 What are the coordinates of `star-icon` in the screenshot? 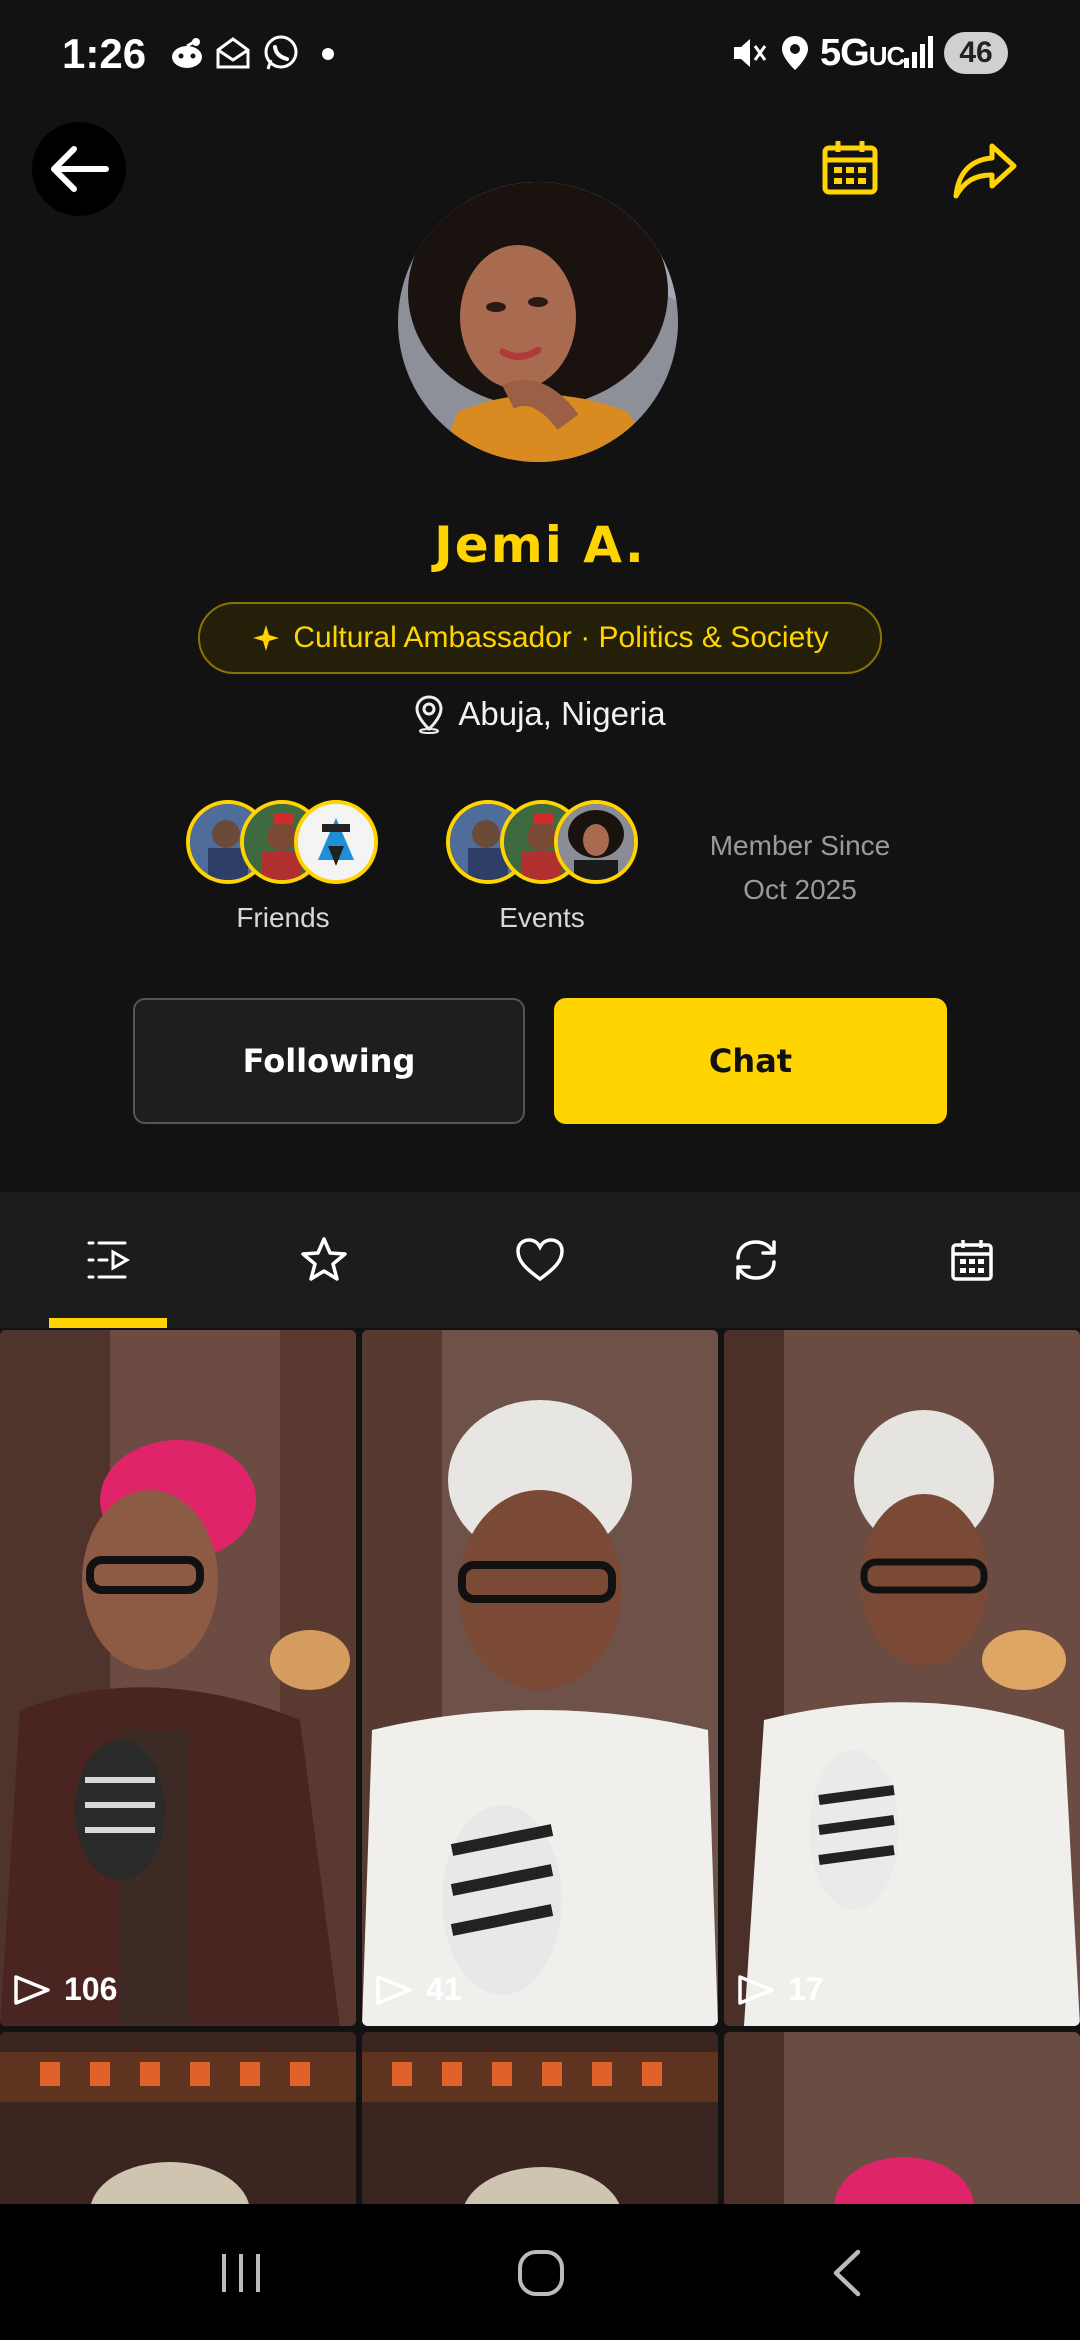 It's located at (324, 1260).